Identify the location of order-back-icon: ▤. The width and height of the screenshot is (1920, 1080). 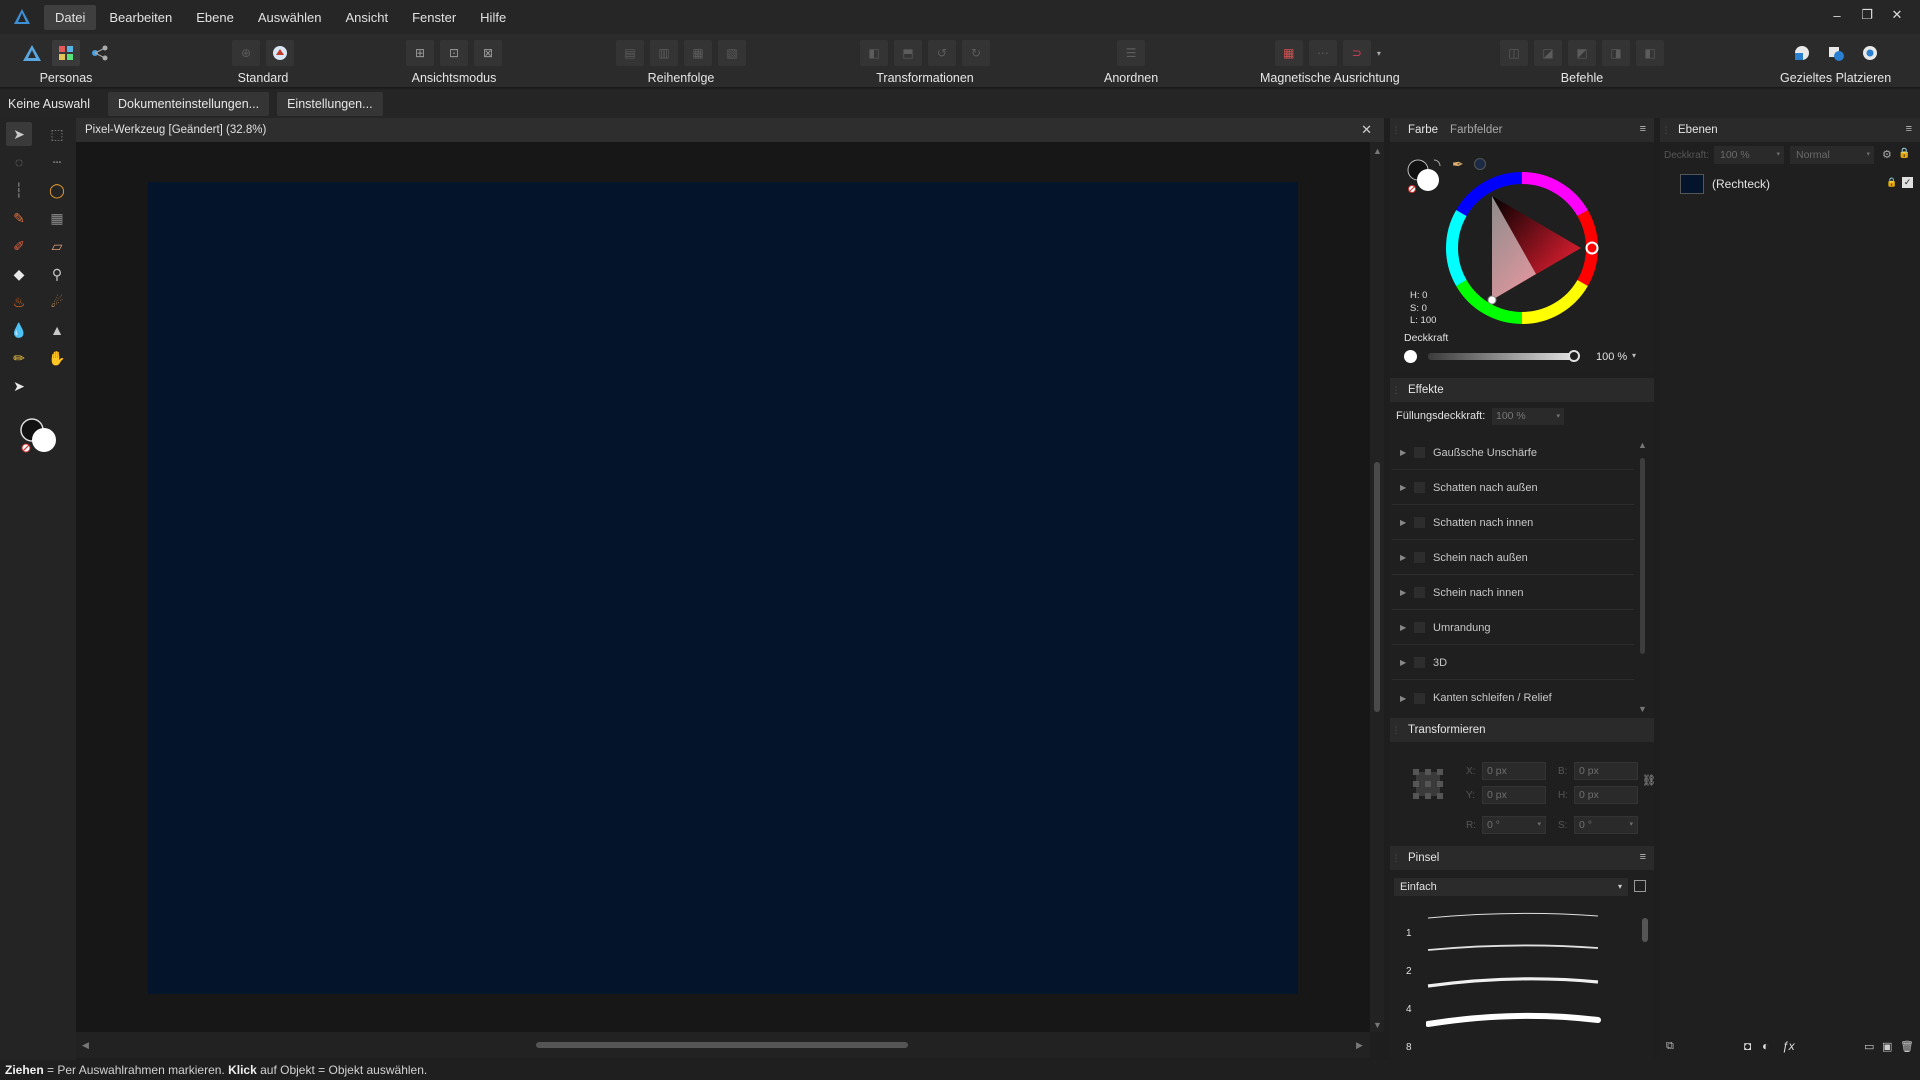
(630, 53).